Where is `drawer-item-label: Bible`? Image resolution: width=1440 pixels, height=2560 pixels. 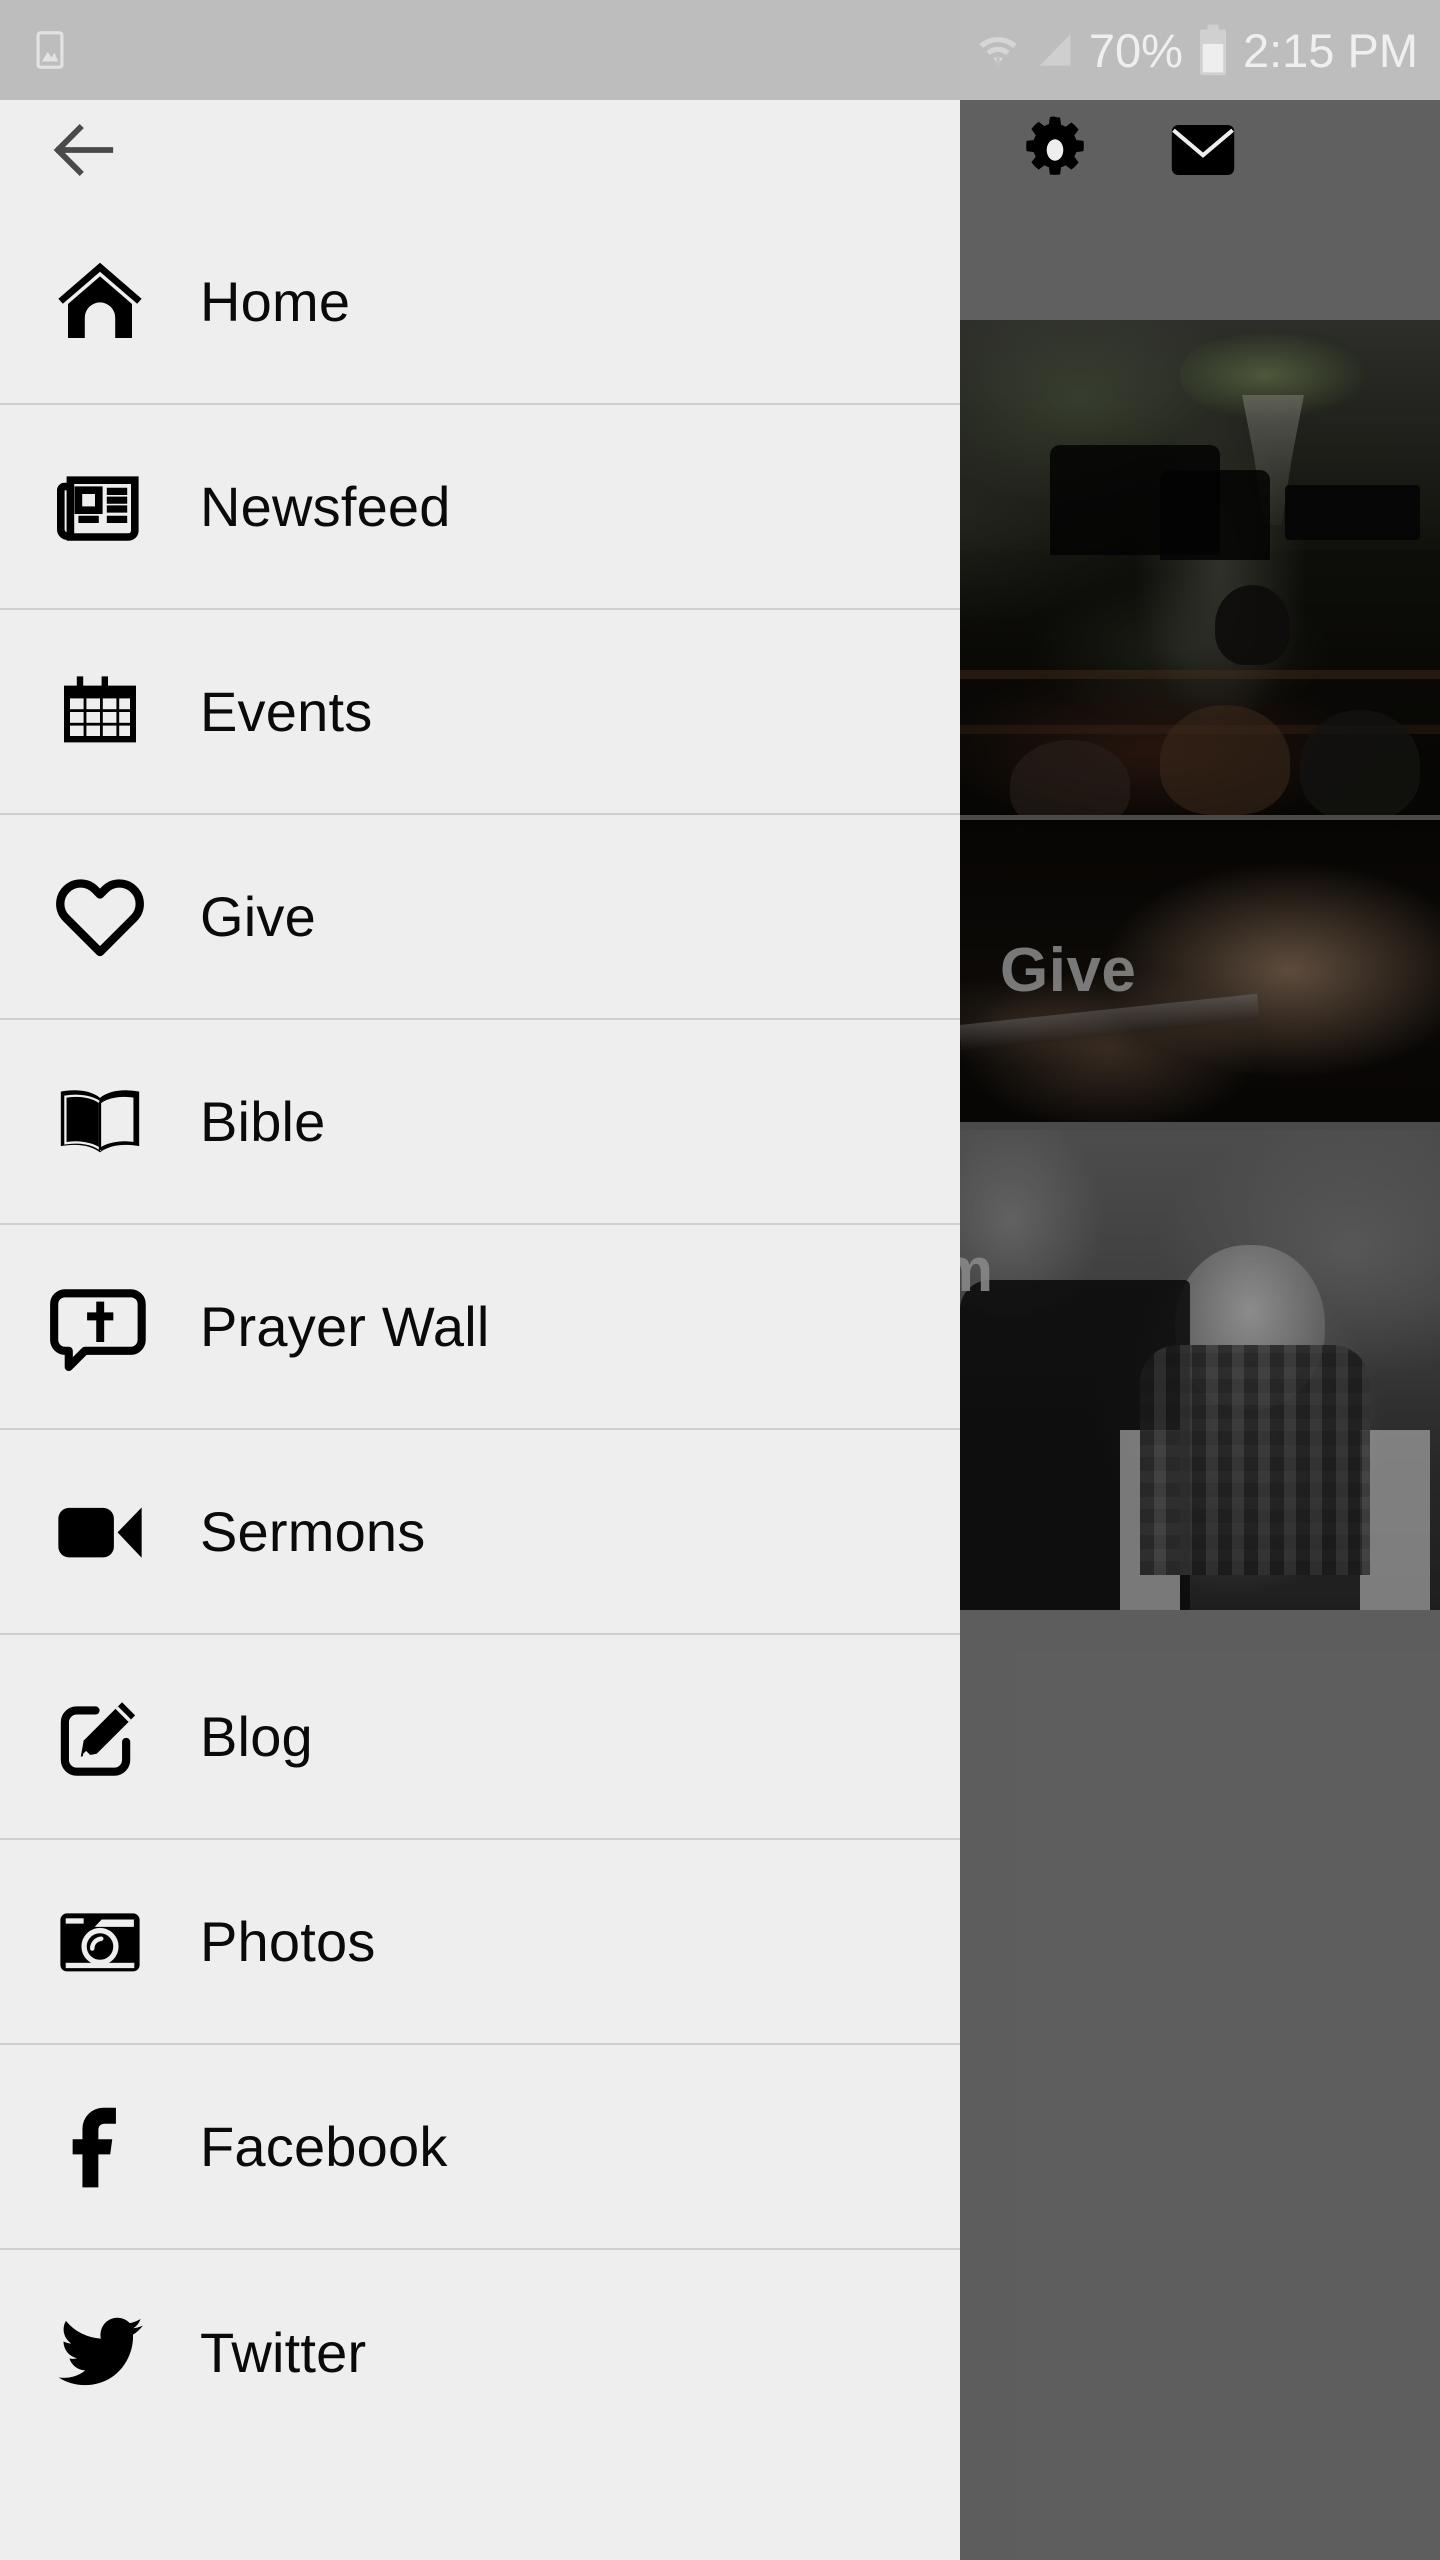
drawer-item-label: Bible is located at coordinates (263, 1121).